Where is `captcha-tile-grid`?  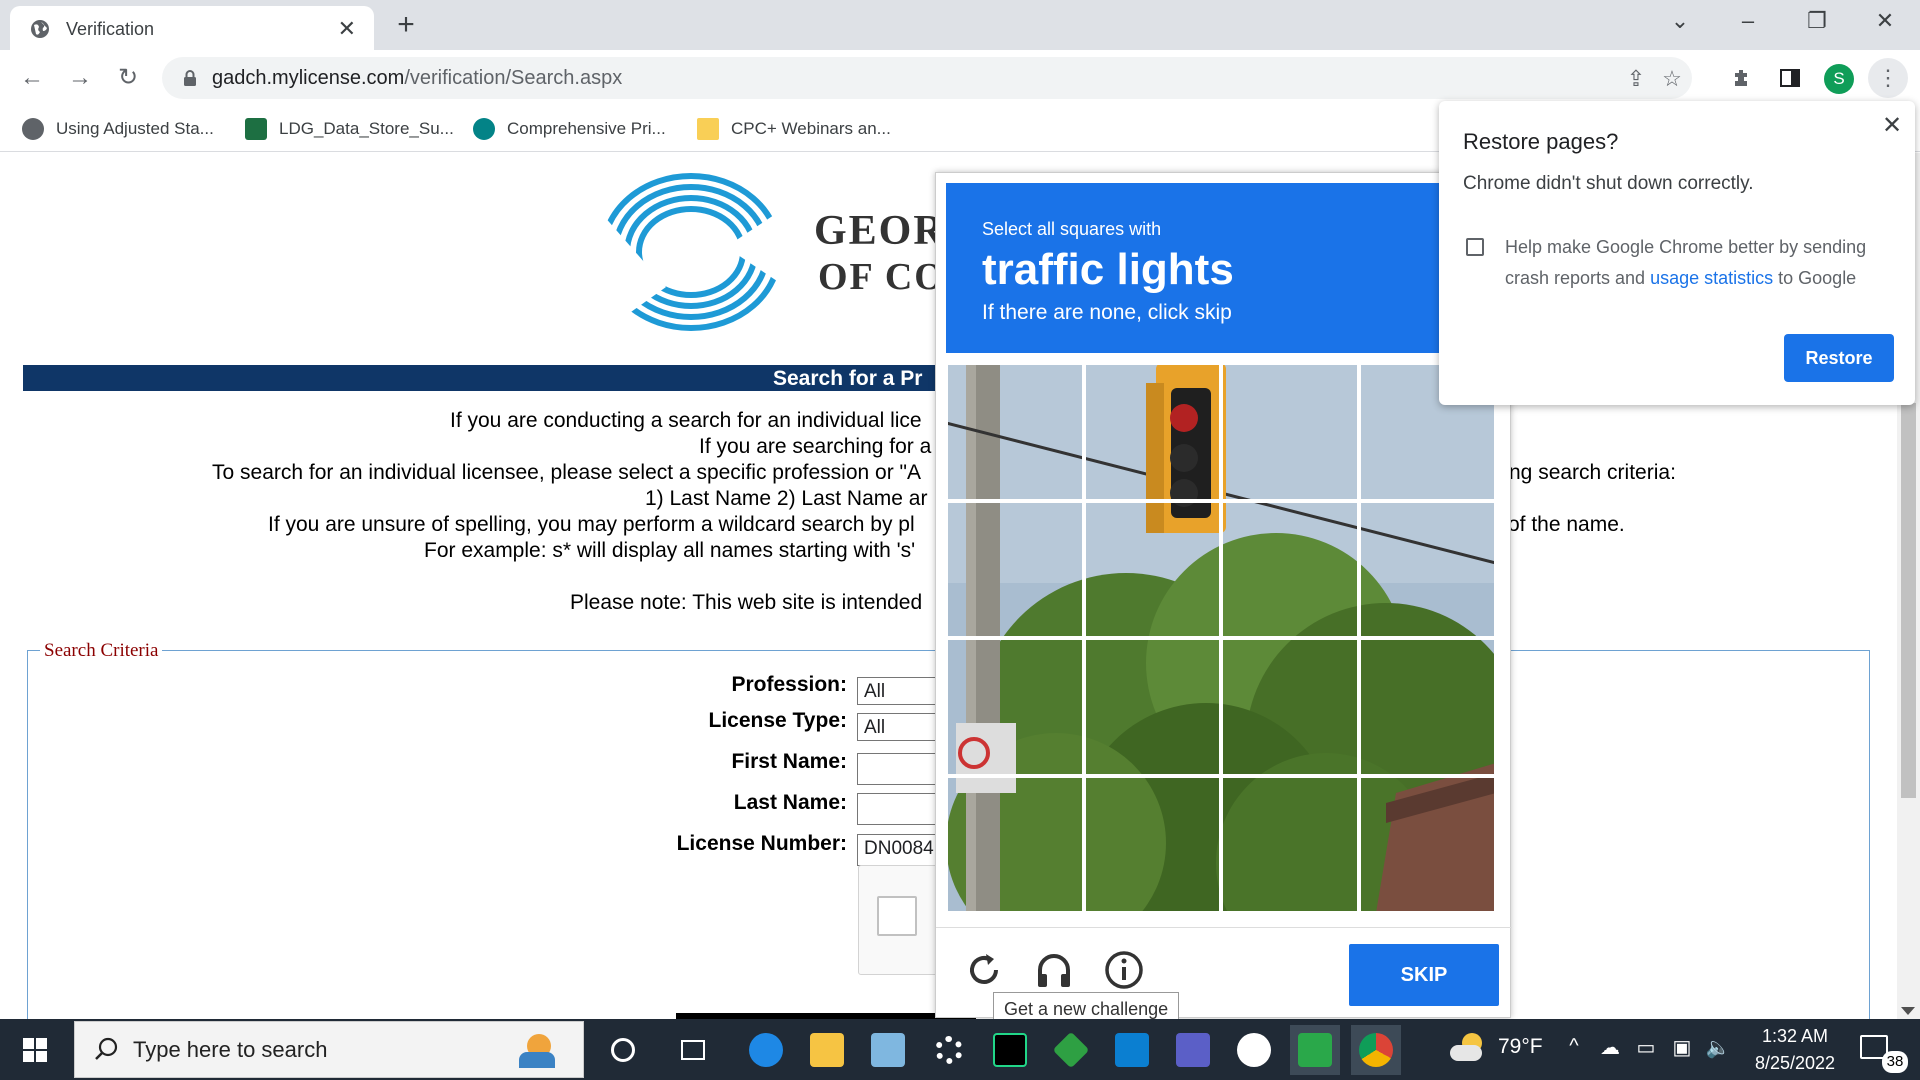
captcha-tile-grid is located at coordinates (1221, 638).